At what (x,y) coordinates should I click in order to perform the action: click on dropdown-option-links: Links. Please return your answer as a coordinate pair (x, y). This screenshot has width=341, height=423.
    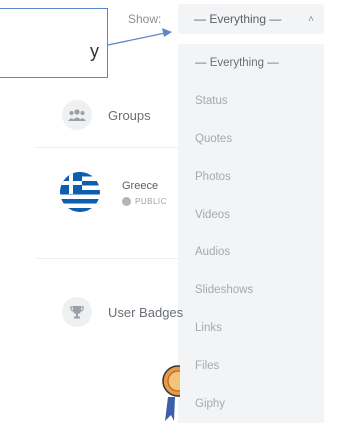
    Looking at the image, I should click on (251, 328).